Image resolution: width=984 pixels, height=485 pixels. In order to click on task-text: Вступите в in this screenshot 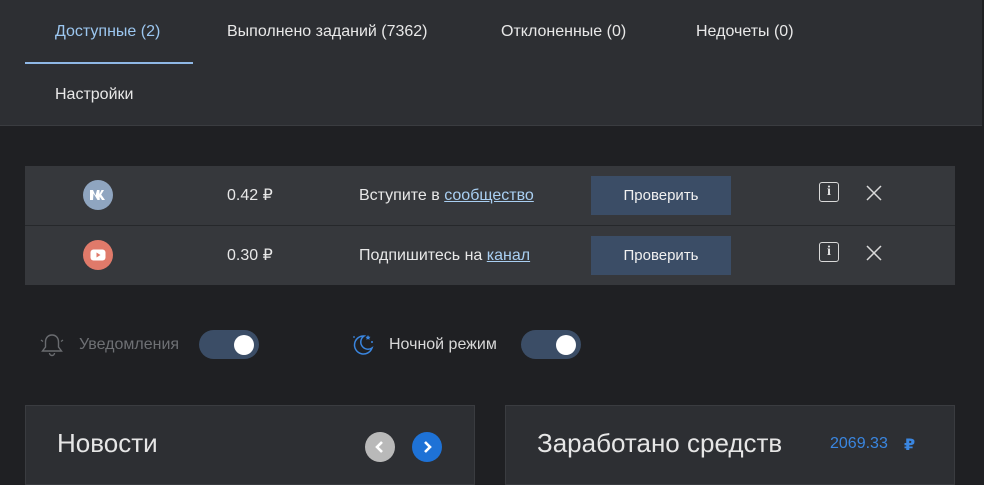, I will do `click(402, 195)`.